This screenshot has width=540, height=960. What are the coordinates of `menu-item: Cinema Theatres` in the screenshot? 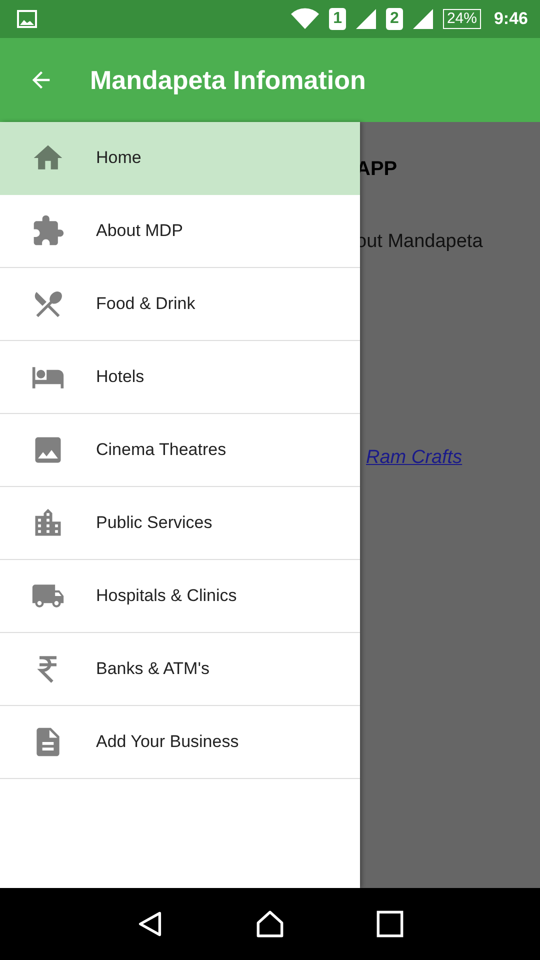 It's located at (180, 450).